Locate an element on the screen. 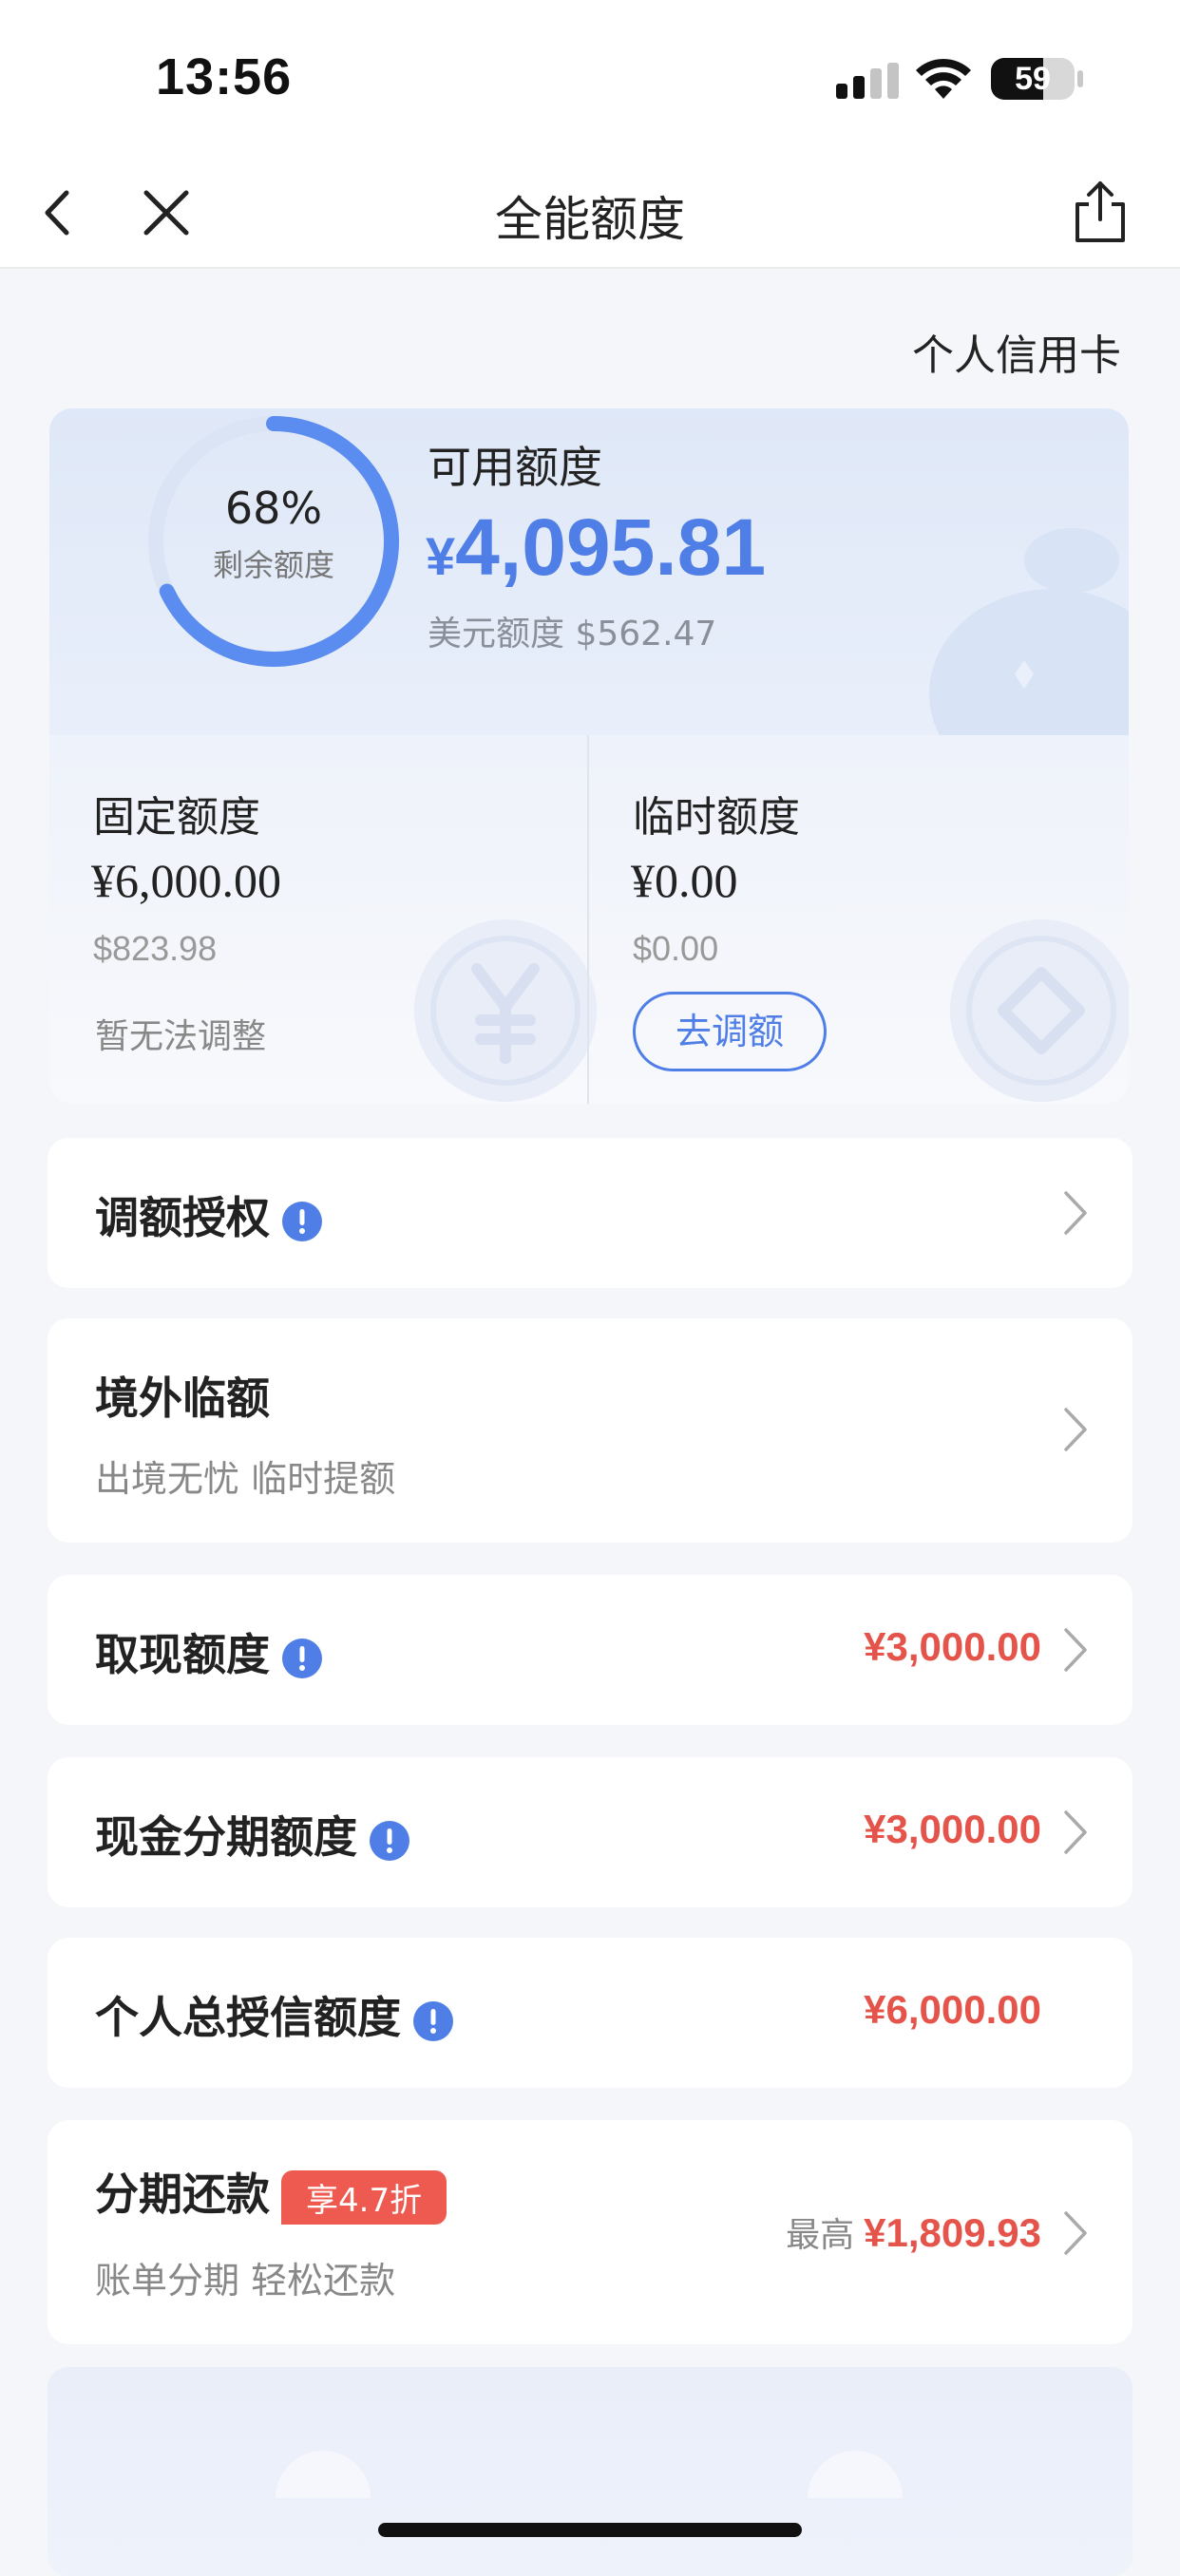 This screenshot has width=1180, height=2576. total-credit-card-title: 个人总授信额度 is located at coordinates (274, 2014).